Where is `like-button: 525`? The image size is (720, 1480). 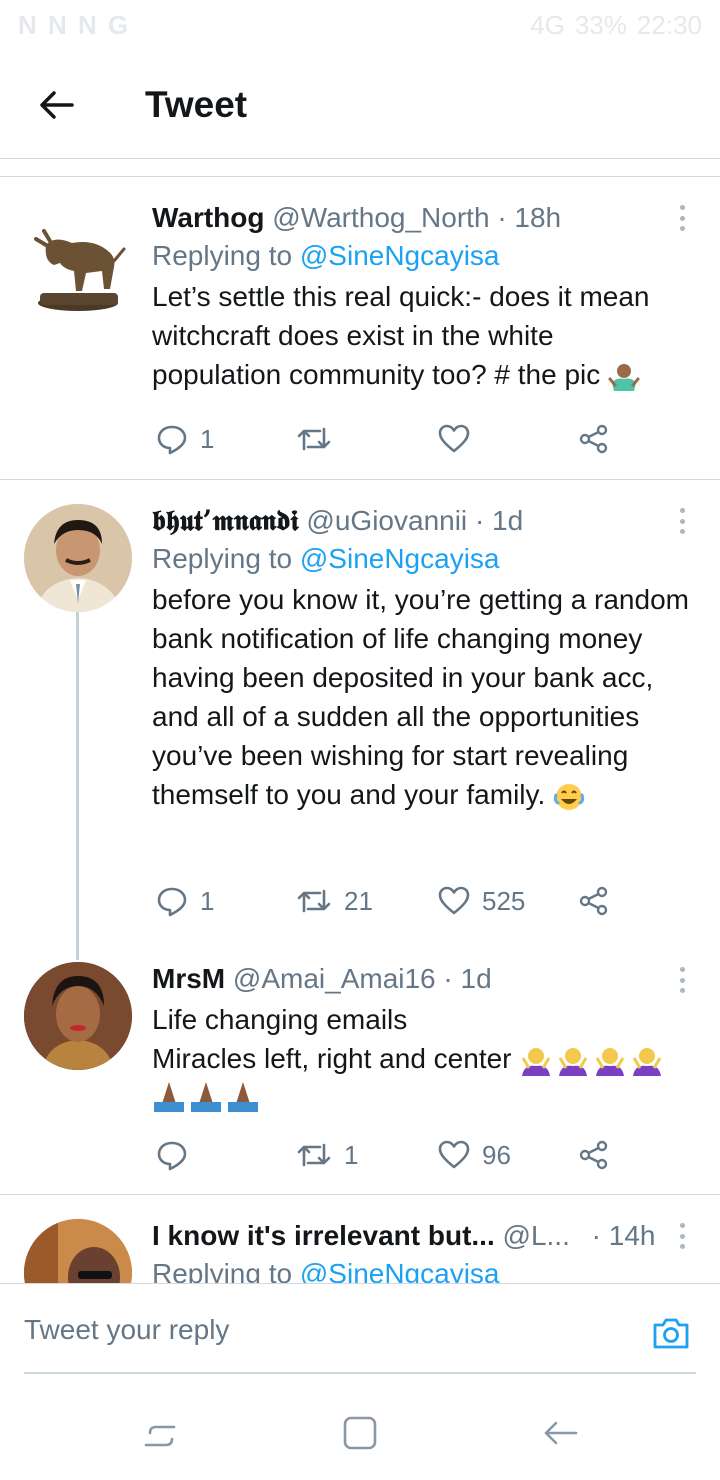 like-button: 525 is located at coordinates (481, 901).